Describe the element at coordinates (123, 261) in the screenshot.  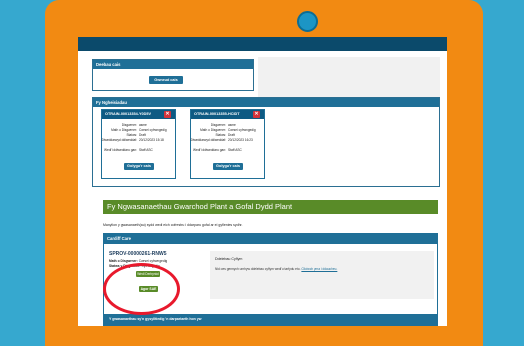
I see `type-label: Math o Disgwrner:` at that location.